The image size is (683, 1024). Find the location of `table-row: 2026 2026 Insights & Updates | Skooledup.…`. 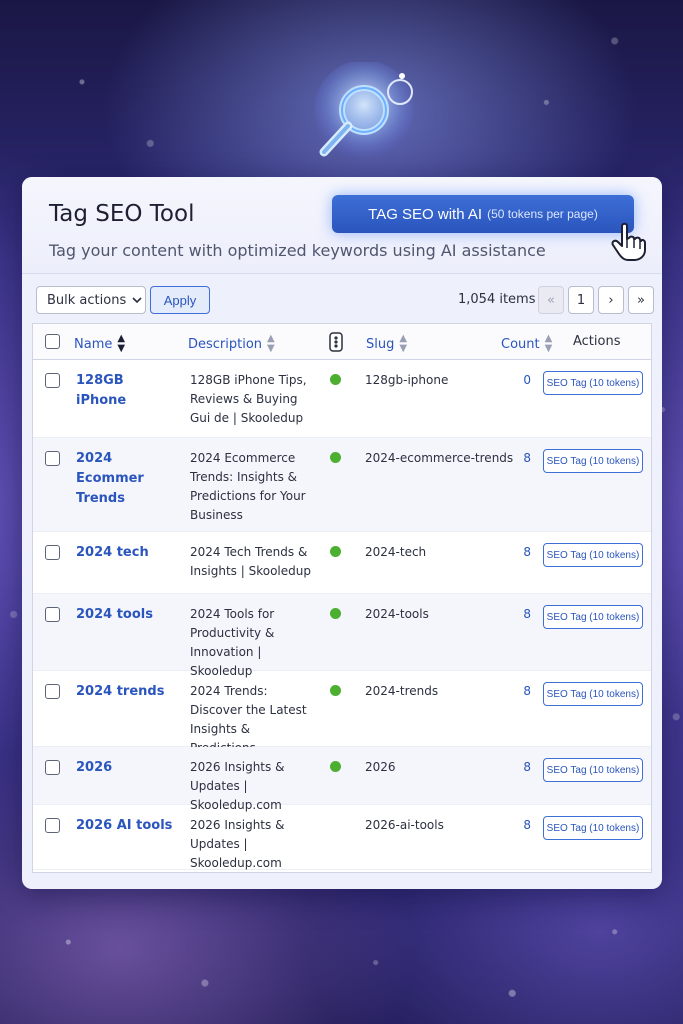

table-row: 2026 2026 Insights & Updates | Skooledup.… is located at coordinates (342, 779).